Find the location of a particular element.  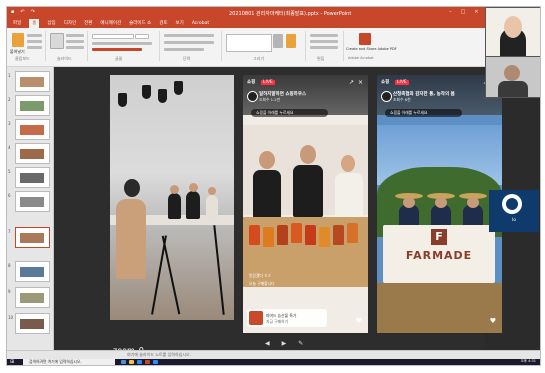

tab-review: 검토 is located at coordinates (163, 23).